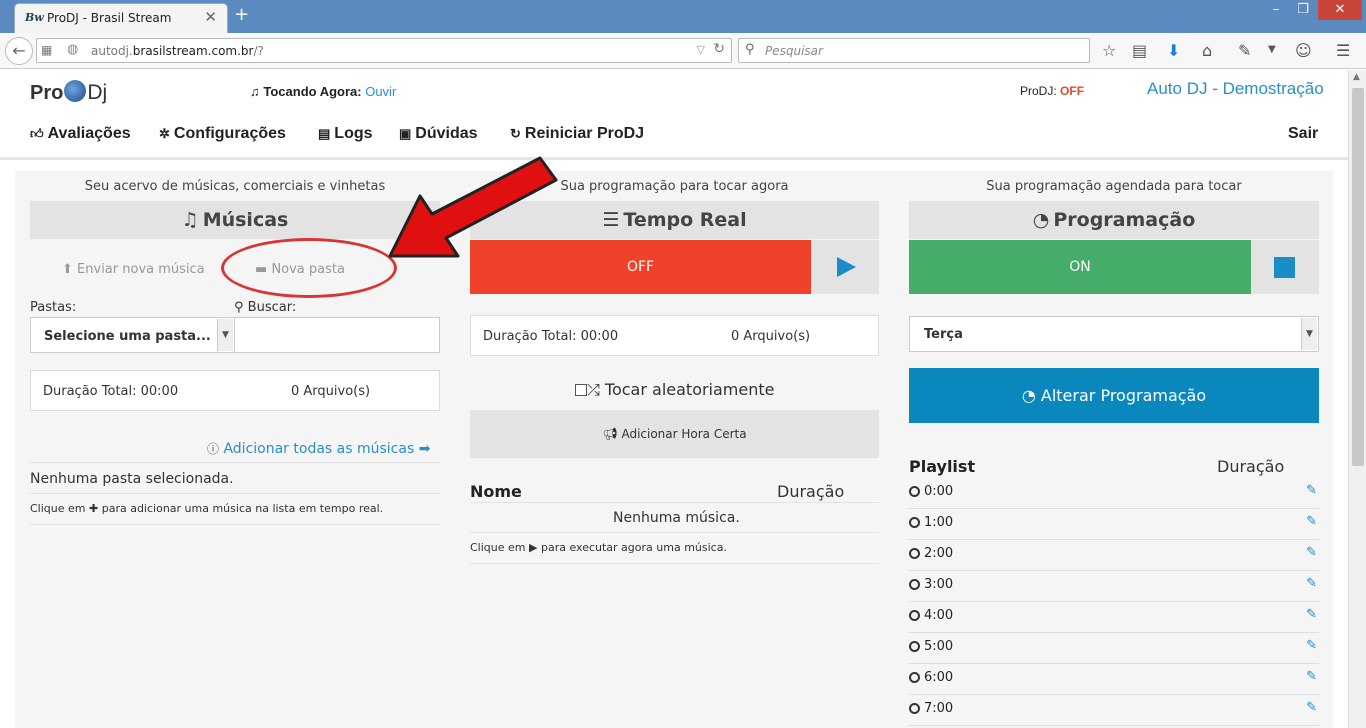 Image resolution: width=1366 pixels, height=728 pixels. What do you see at coordinates (446, 133) in the screenshot?
I see `menu-duvidas-label: Dúvidas` at bounding box center [446, 133].